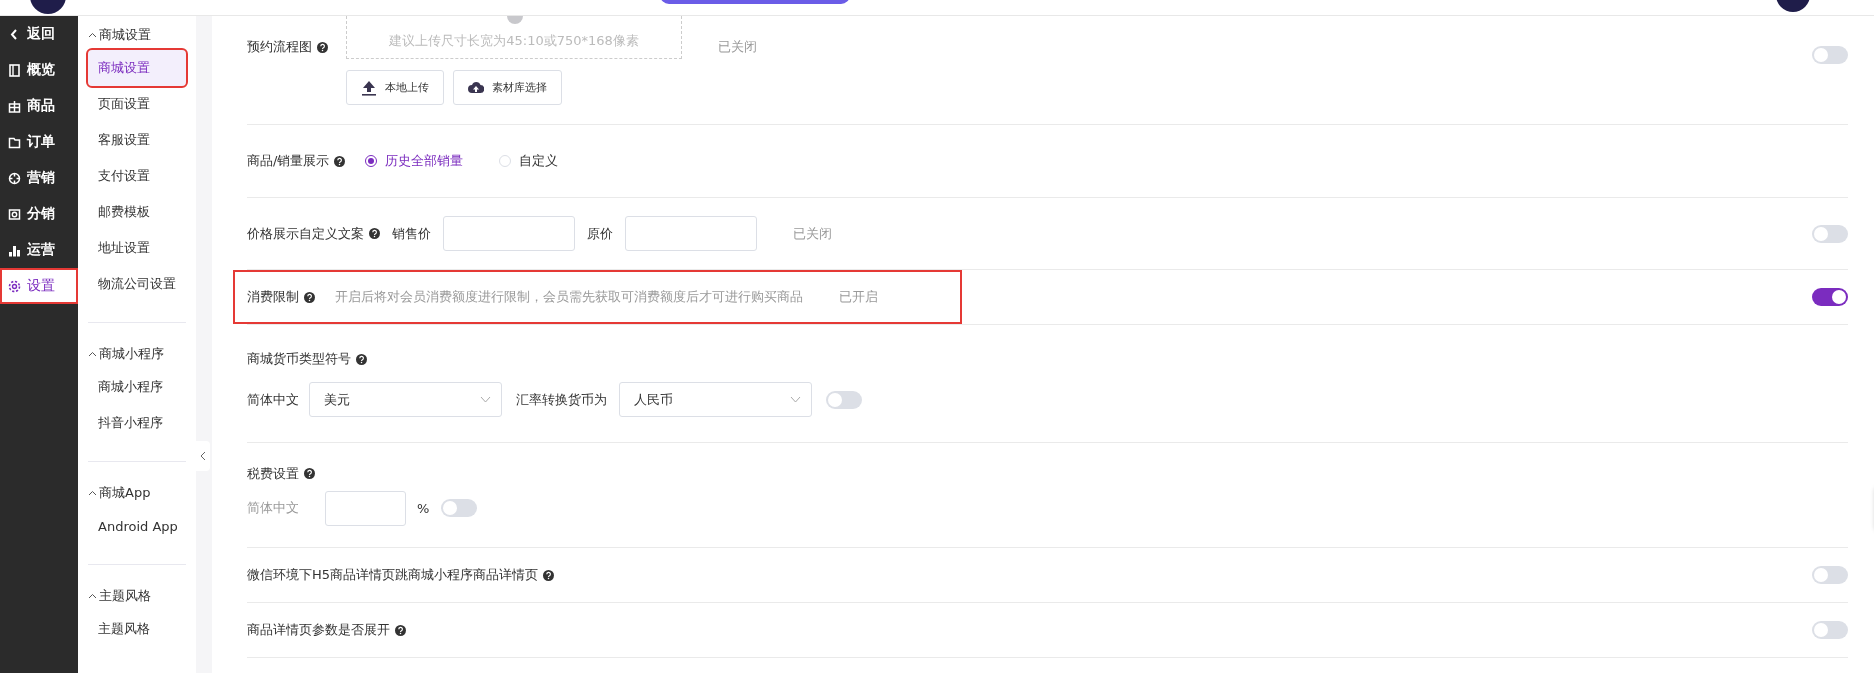 The height and width of the screenshot is (673, 1874). What do you see at coordinates (137, 176) in the screenshot?
I see `submenu-item: 支付设置` at bounding box center [137, 176].